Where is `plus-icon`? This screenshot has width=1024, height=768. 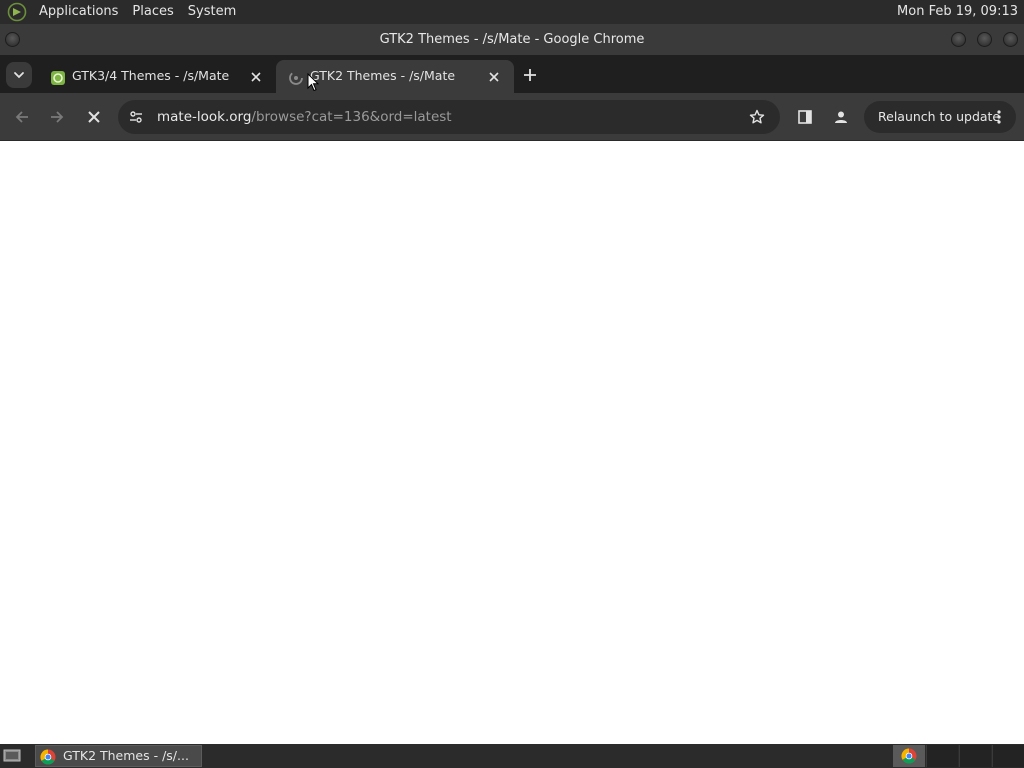
plus-icon is located at coordinates (530, 75).